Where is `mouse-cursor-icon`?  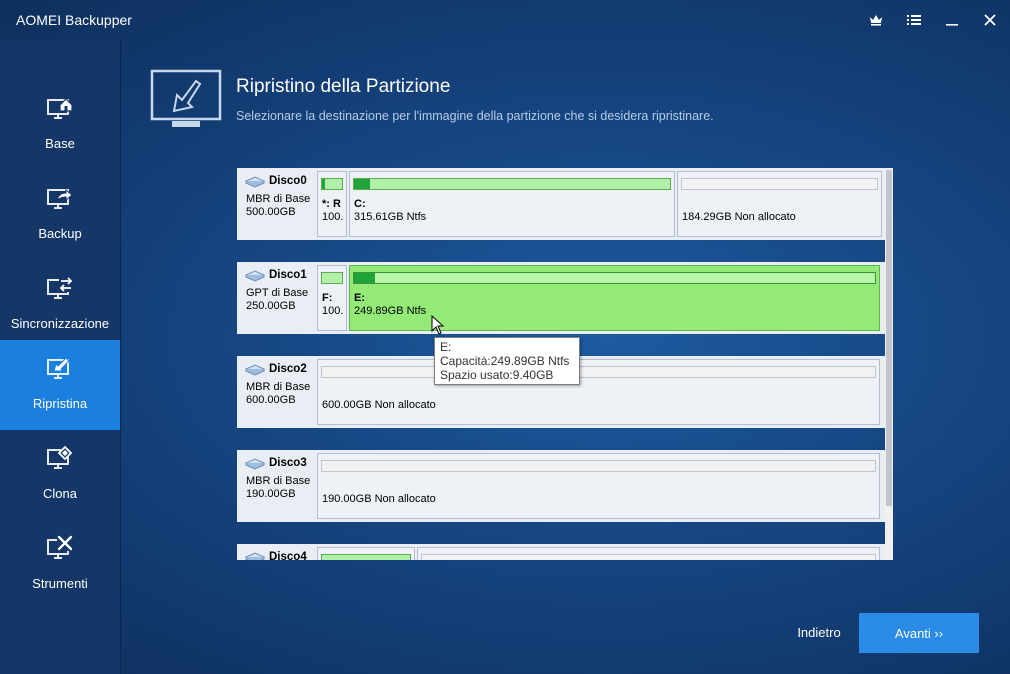 mouse-cursor-icon is located at coordinates (438, 325).